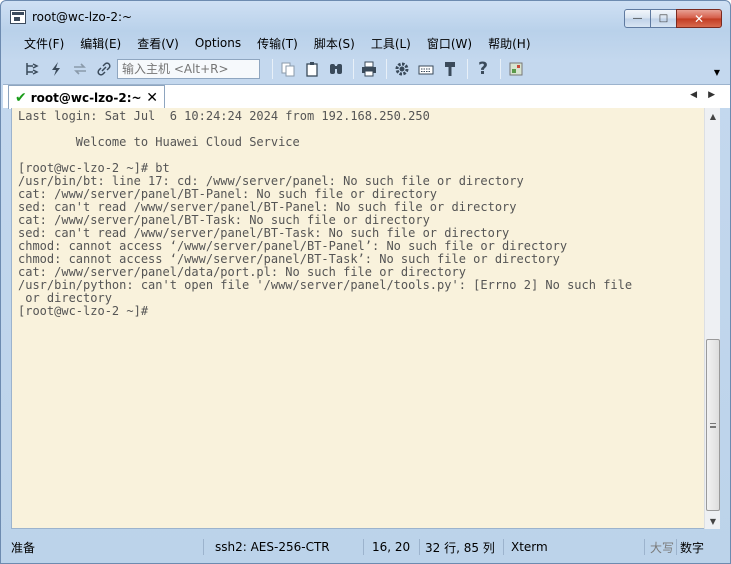  I want to click on map-icon, so click(516, 69).